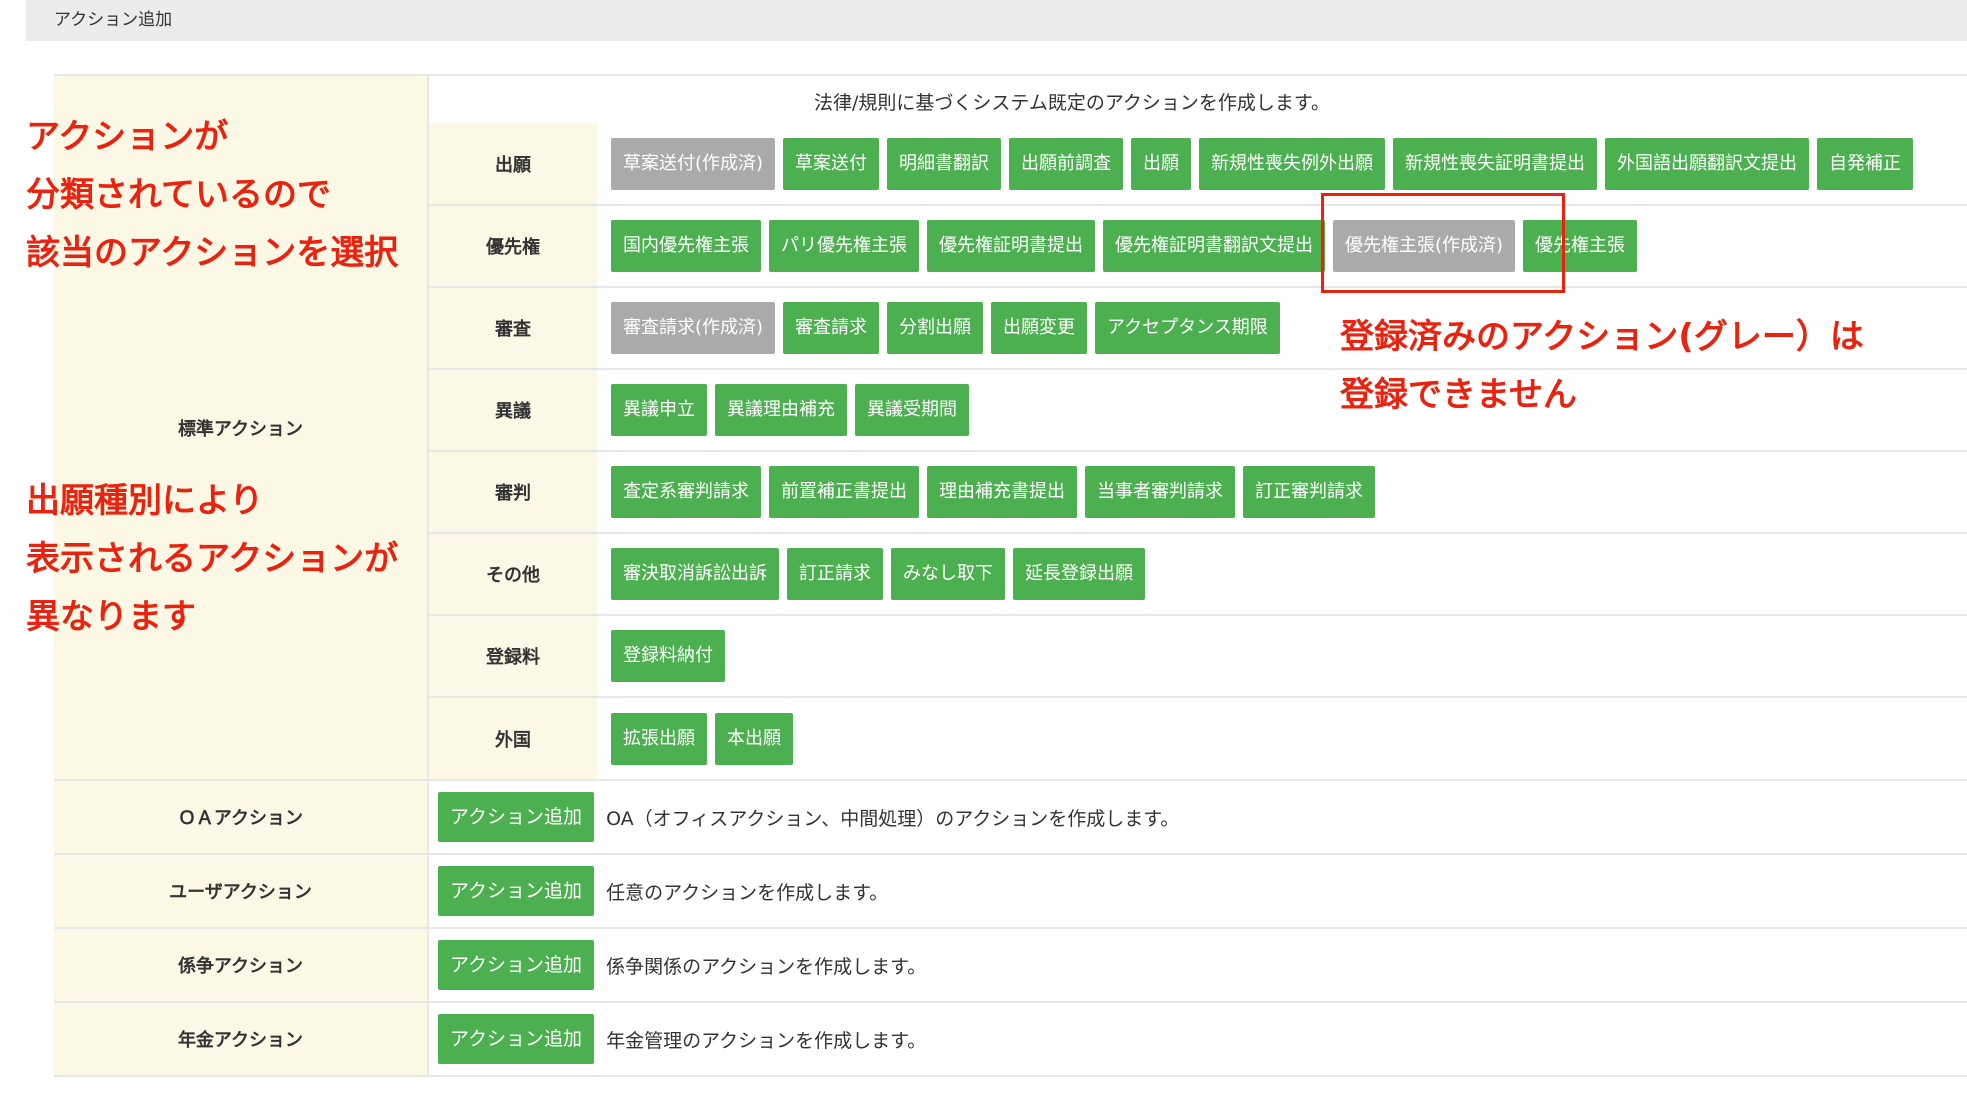 The width and height of the screenshot is (1967, 1117). I want to click on standard-action-button: 本出願, so click(754, 738).